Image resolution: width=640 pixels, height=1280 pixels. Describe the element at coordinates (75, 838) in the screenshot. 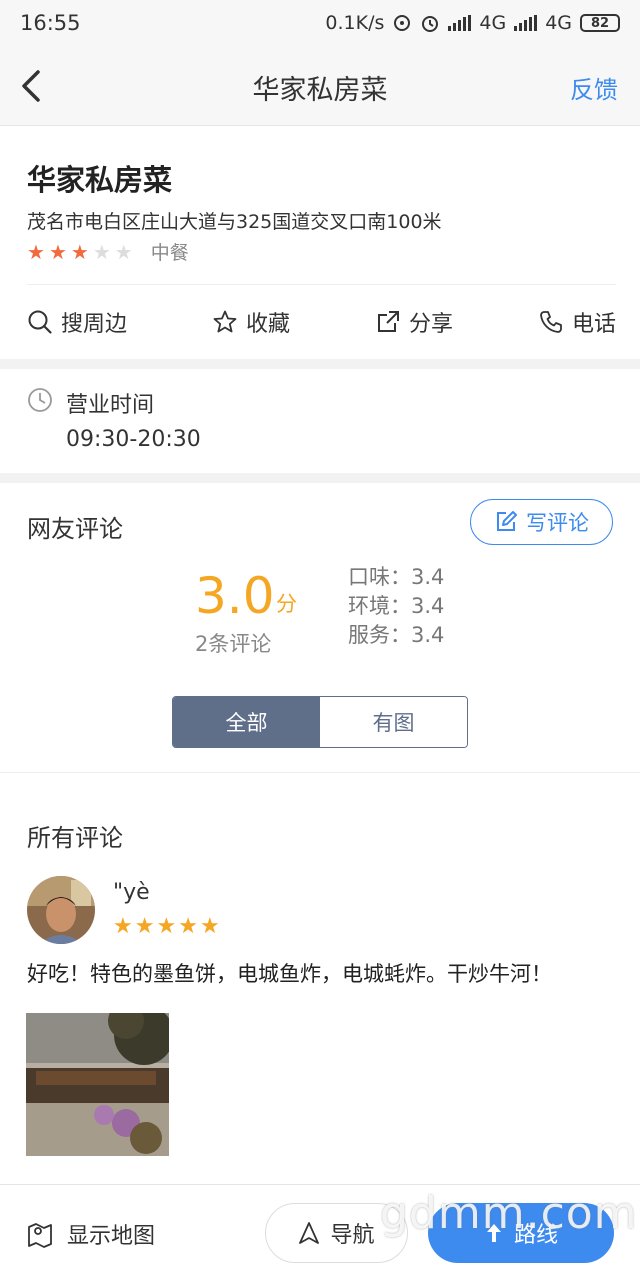

I see `all-reviews-title: 所有评论` at that location.